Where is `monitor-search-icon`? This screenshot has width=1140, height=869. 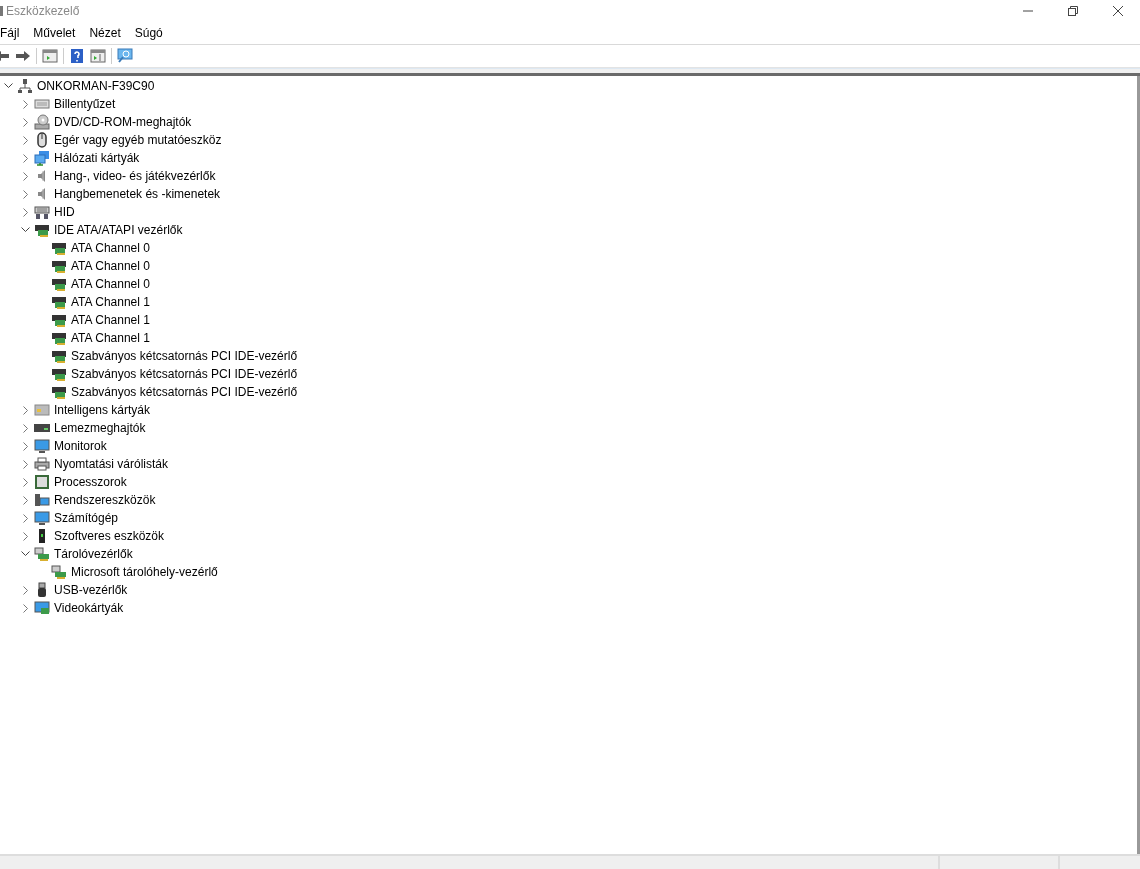 monitor-search-icon is located at coordinates (125, 56).